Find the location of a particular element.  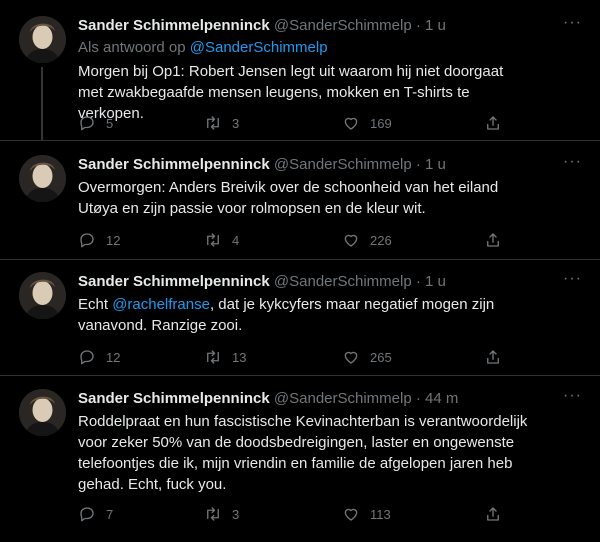

tweet-actions: 7 3 113 is located at coordinates (293, 514).